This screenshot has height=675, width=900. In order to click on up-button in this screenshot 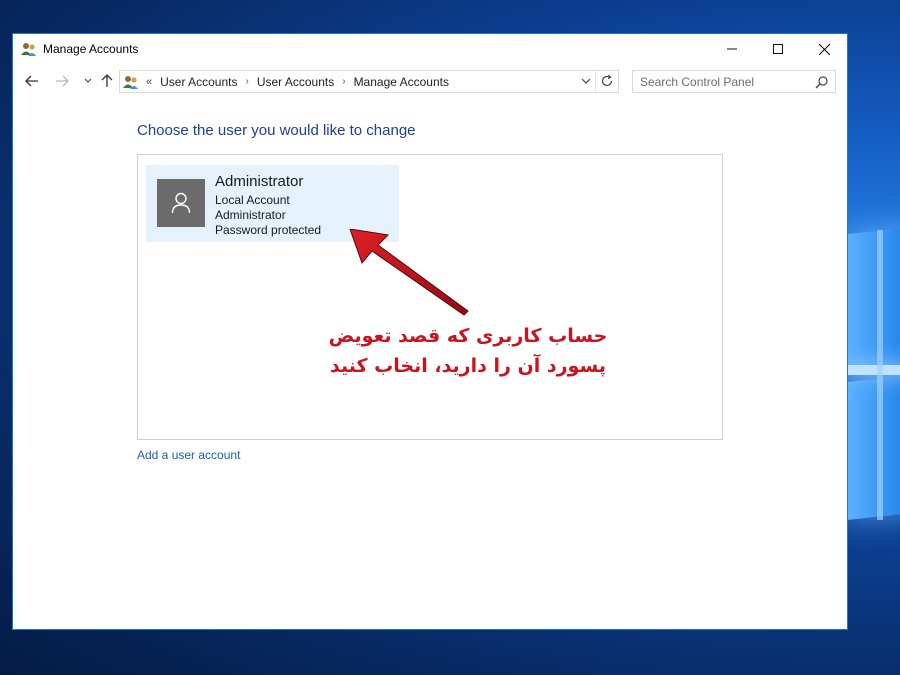, I will do `click(107, 81)`.